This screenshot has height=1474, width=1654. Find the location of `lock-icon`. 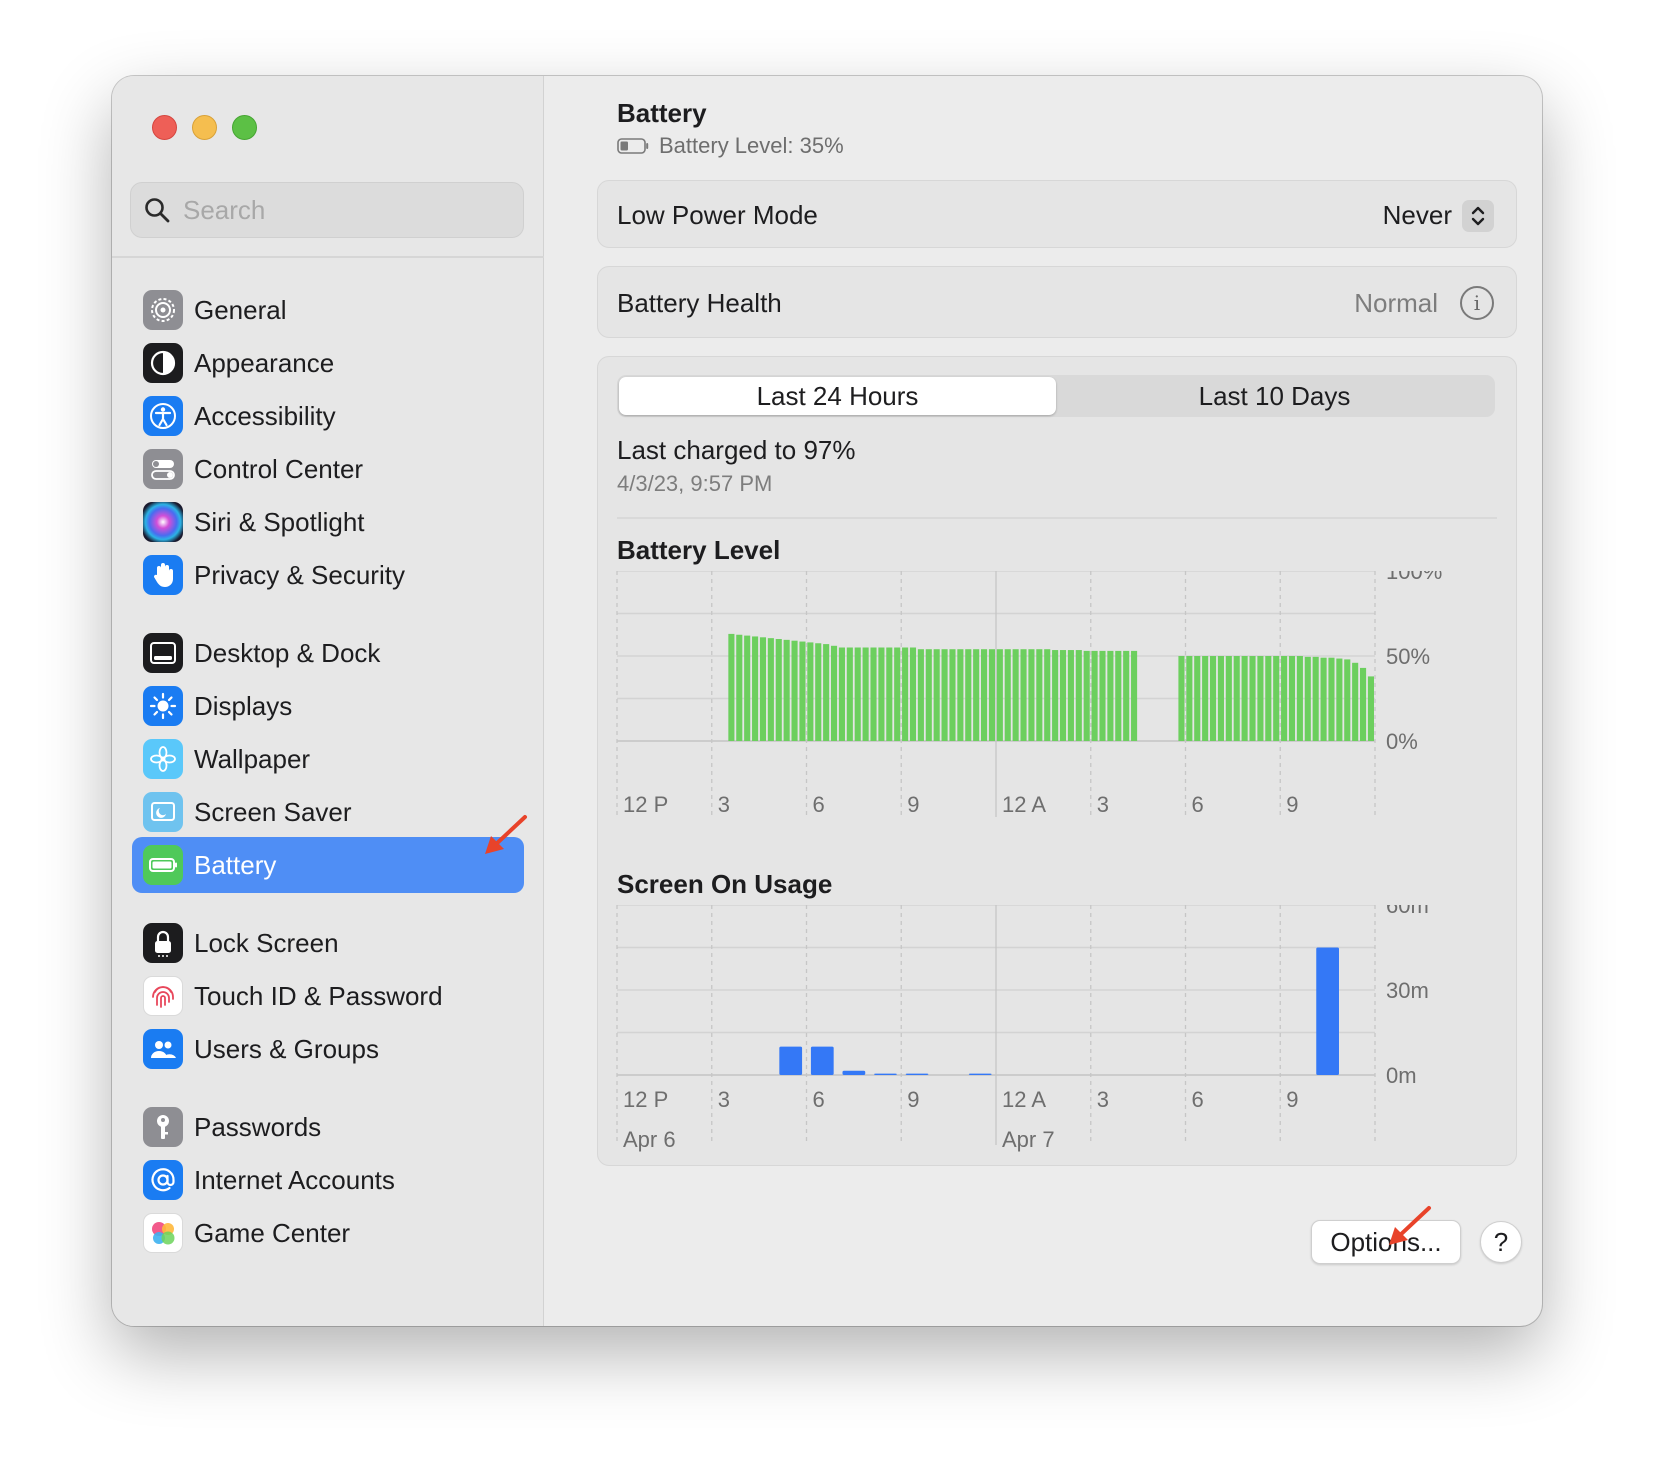

lock-icon is located at coordinates (163, 943).